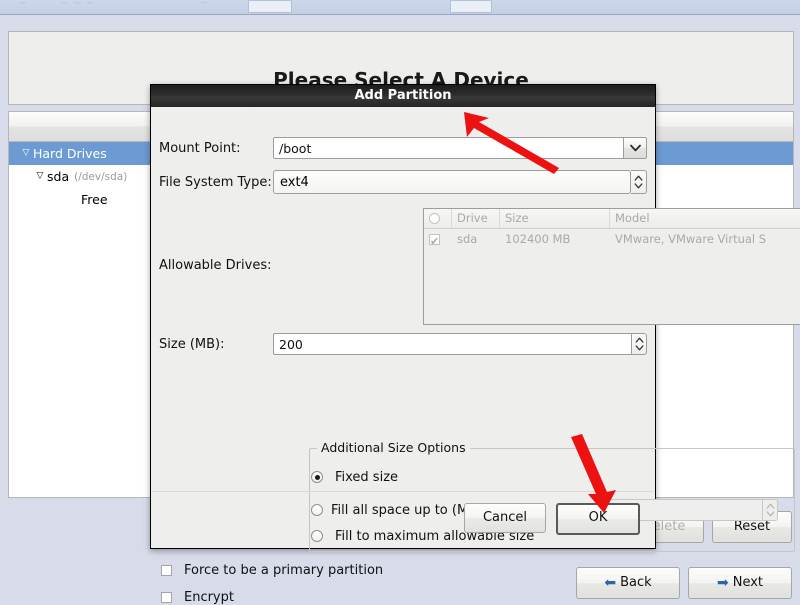 The image size is (800, 605). Describe the element at coordinates (505, 518) in the screenshot. I see `cancel-button: Cancel` at that location.